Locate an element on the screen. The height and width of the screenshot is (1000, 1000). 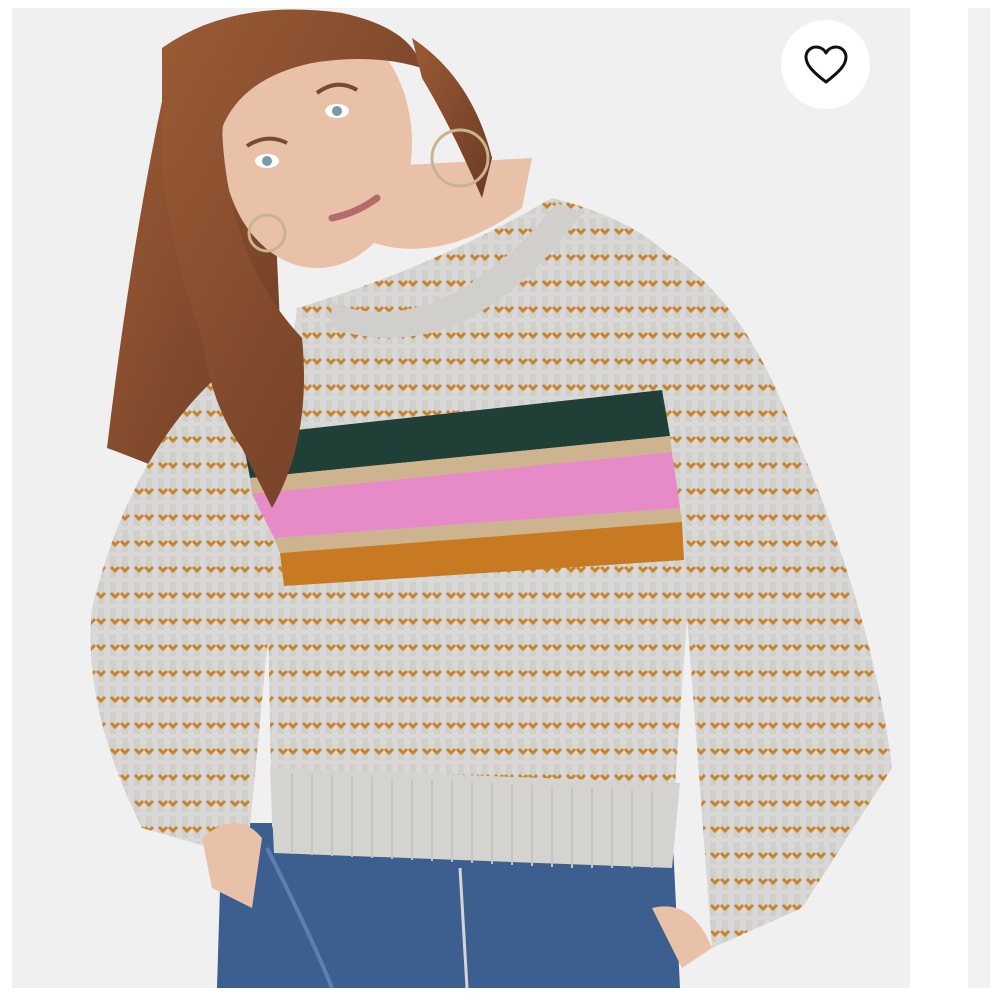
next-image-edge is located at coordinates (979, 498).